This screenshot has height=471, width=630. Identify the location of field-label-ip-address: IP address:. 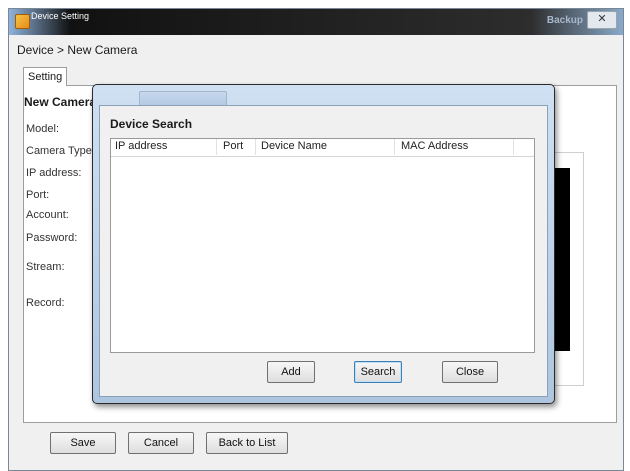
(54, 173).